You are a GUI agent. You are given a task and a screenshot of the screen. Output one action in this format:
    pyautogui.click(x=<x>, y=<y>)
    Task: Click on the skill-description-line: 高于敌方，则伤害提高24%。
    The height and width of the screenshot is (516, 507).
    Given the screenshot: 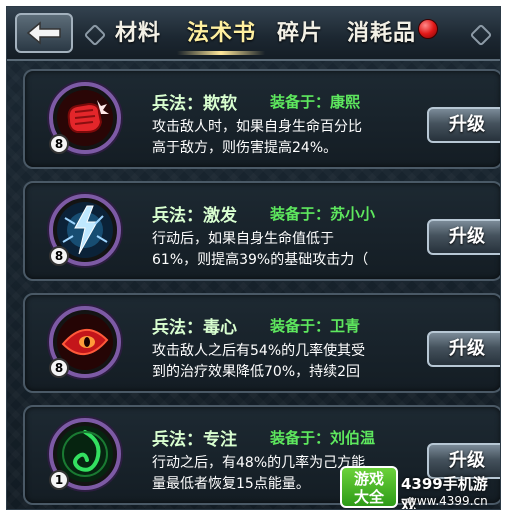 What is the action you would take?
    pyautogui.click(x=245, y=148)
    